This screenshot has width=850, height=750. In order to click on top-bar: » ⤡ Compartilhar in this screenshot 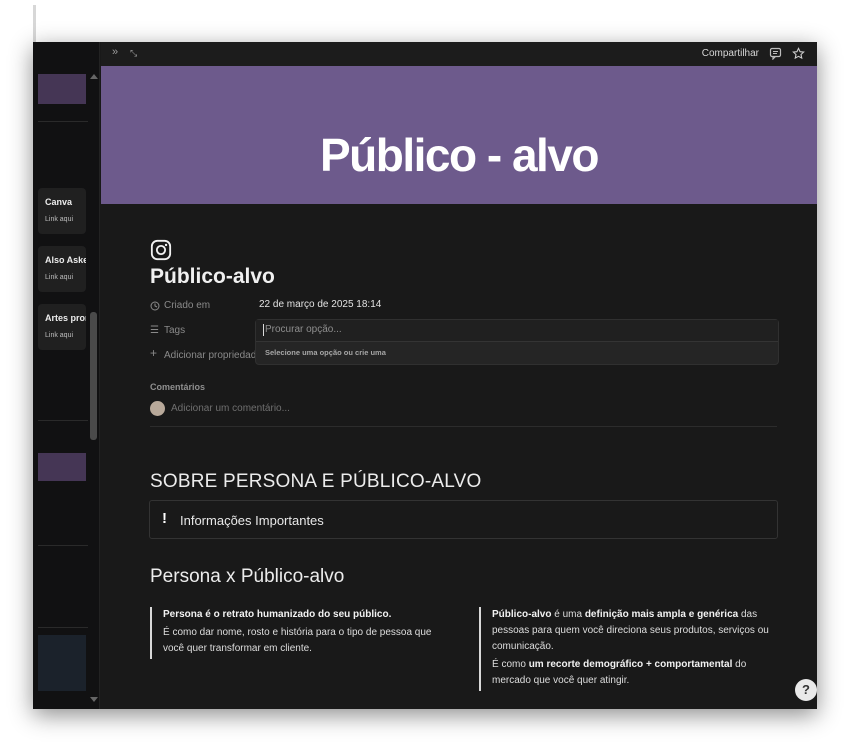, I will do `click(459, 54)`.